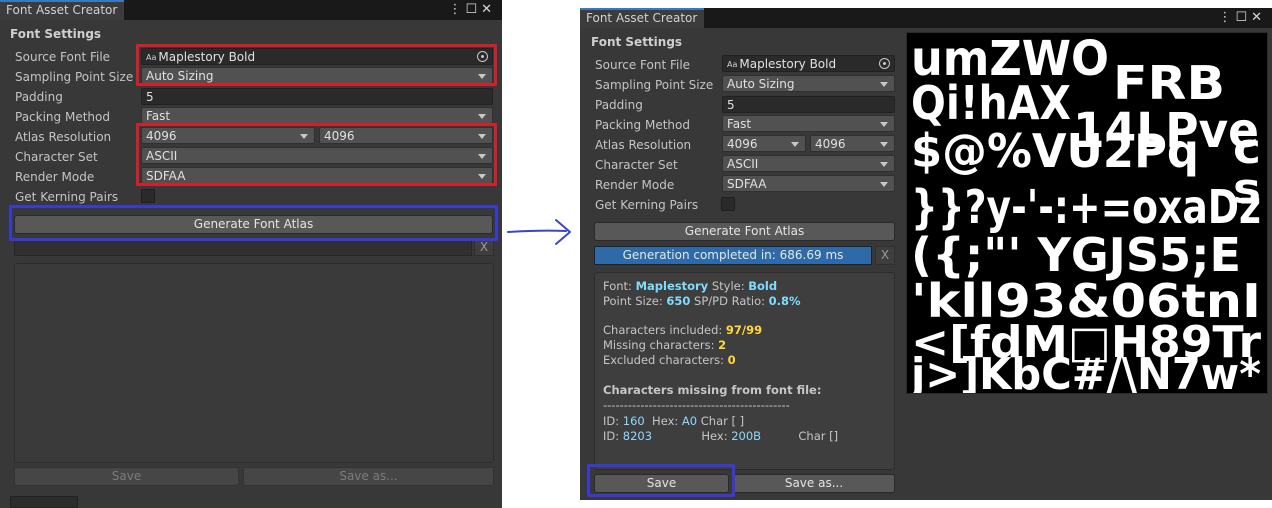 This screenshot has width=1272, height=508. I want to click on charset-value: ASCII, so click(743, 164).